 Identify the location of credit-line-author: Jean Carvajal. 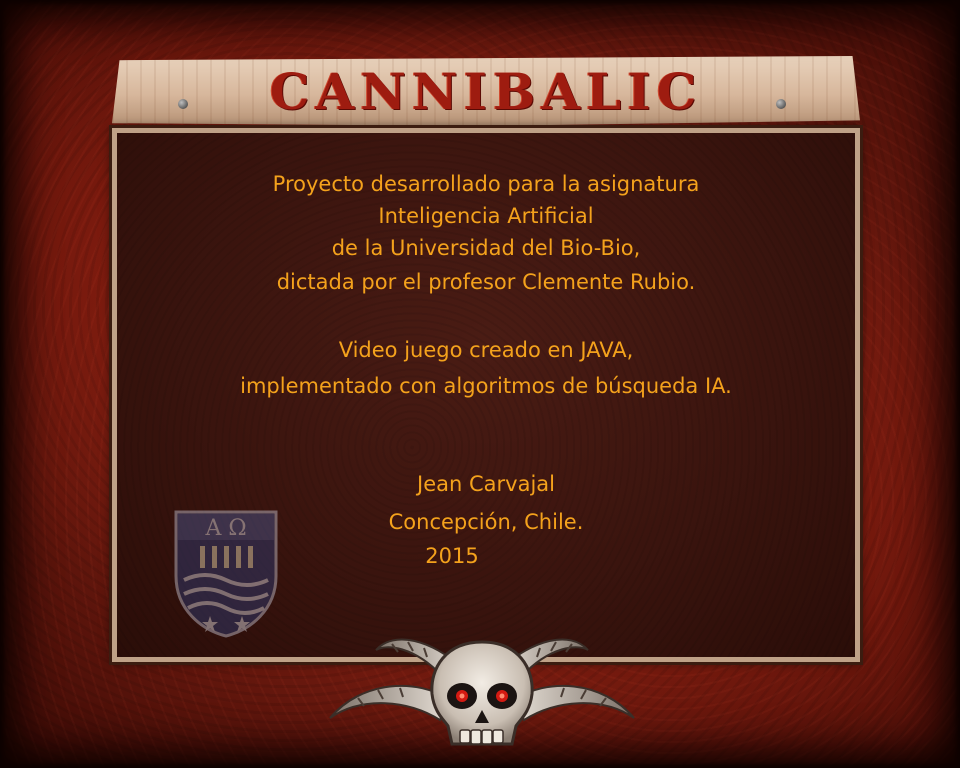
(486, 484).